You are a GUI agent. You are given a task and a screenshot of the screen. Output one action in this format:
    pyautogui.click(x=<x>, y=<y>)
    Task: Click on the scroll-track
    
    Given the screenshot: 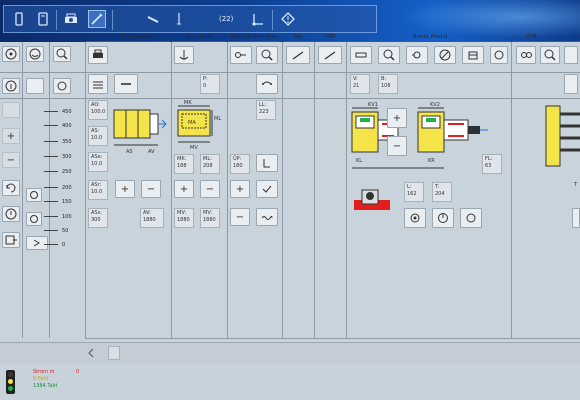 What is the action you would take?
    pyautogui.click(x=290, y=353)
    